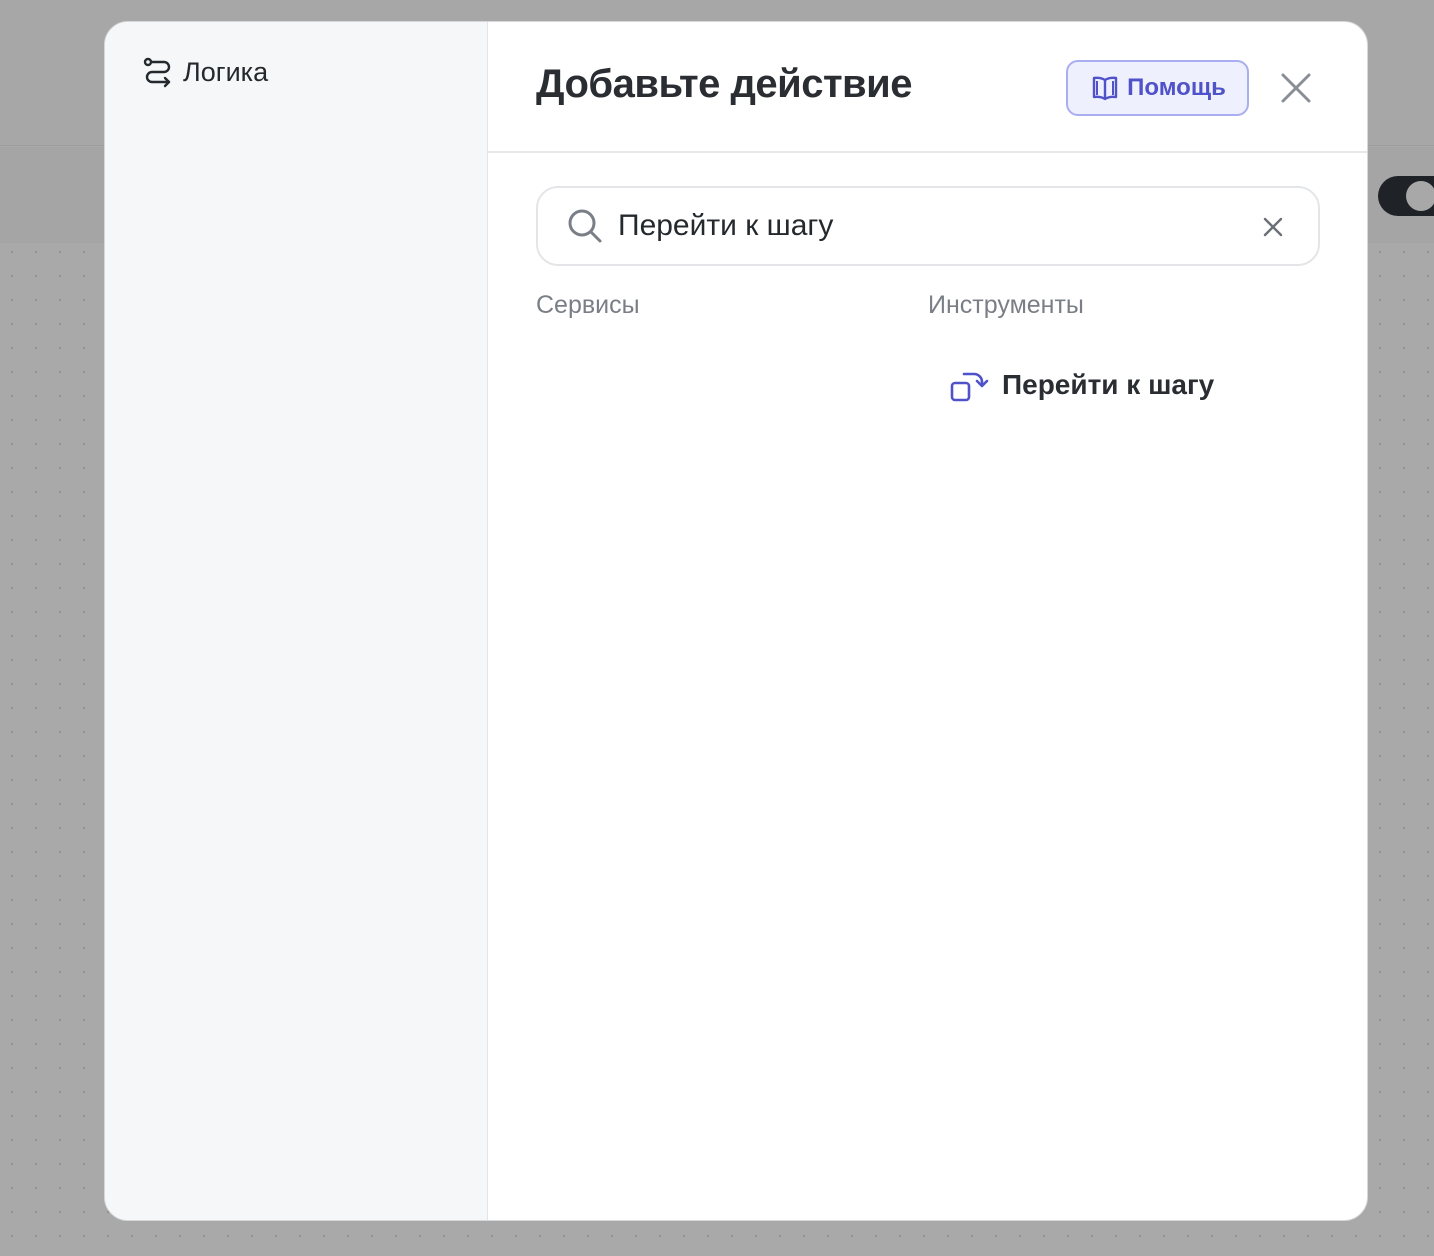 Image resolution: width=1434 pixels, height=1256 pixels. Describe the element at coordinates (226, 71) in the screenshot. I see `sidebar-item-label: Логика` at that location.